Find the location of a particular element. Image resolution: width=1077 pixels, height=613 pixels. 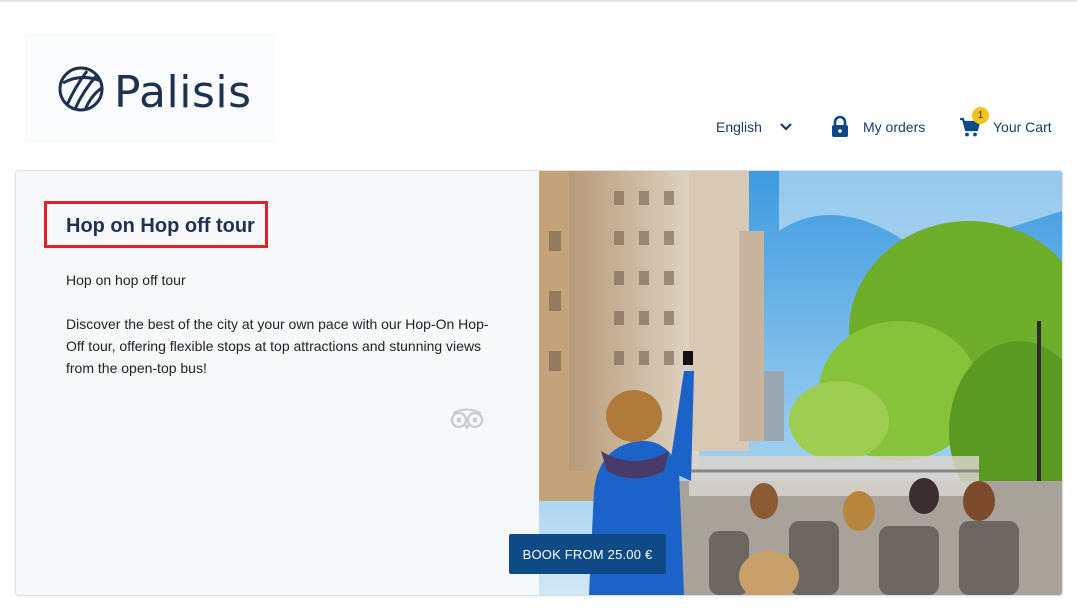

language-selector: English is located at coordinates (754, 127).